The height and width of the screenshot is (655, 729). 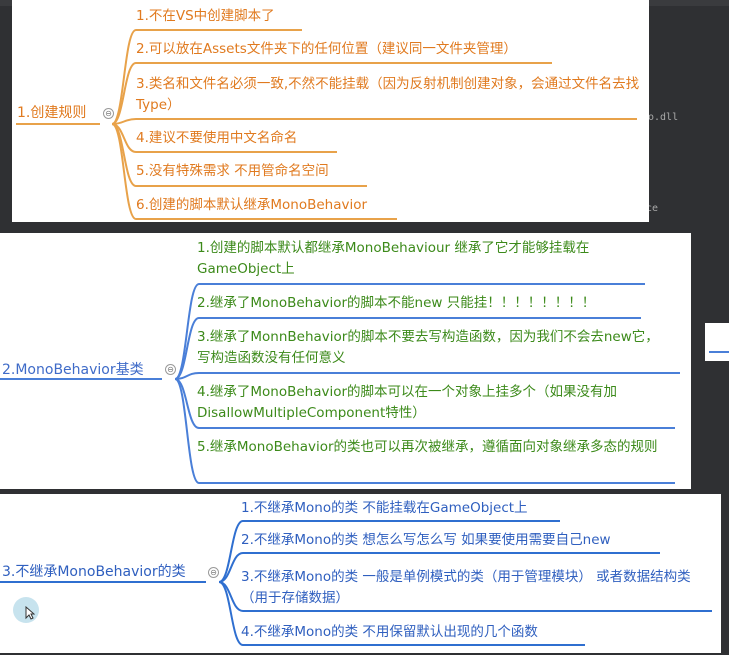 What do you see at coordinates (451, 508) in the screenshot?
I see `branch-node: 1.不继承Mono的类 不能挂载在GameObject上` at bounding box center [451, 508].